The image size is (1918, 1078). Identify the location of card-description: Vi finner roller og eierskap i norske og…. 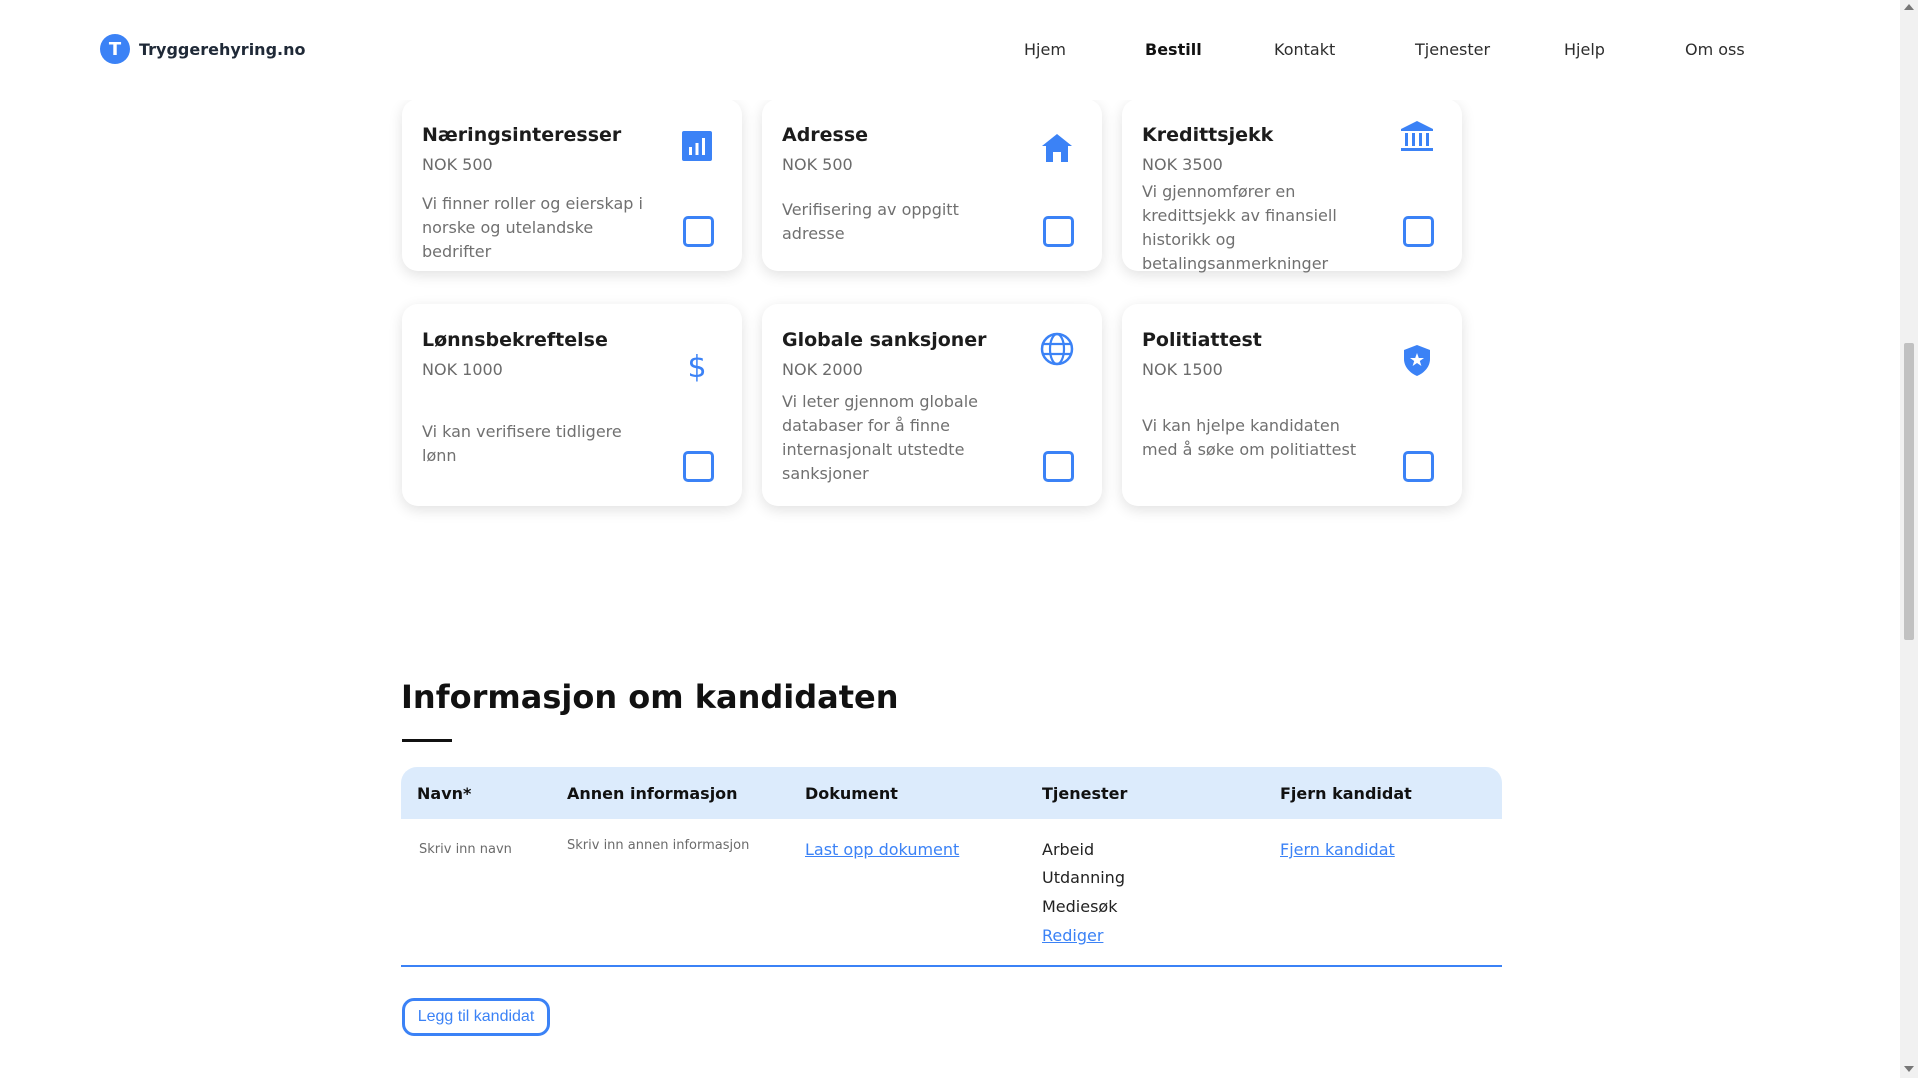
(532, 227).